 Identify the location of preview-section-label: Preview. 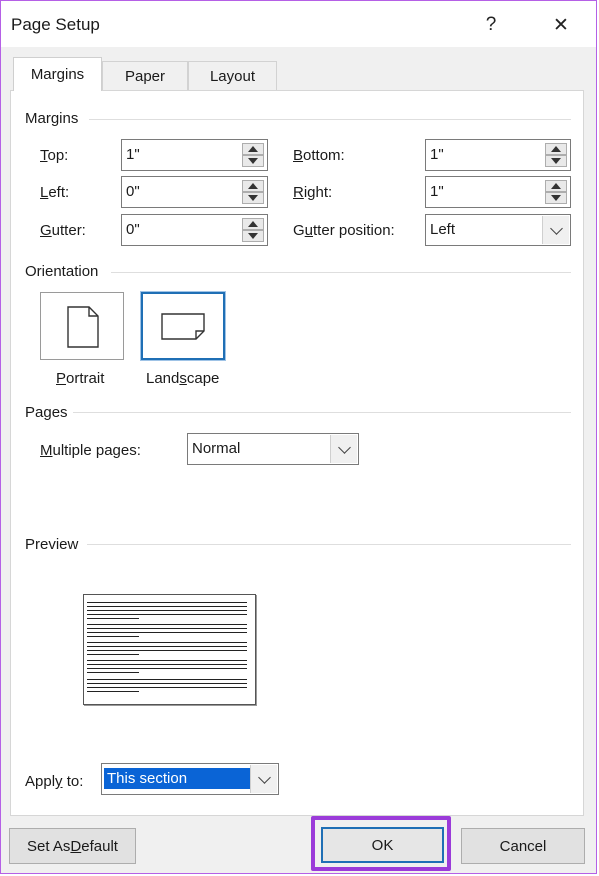
(52, 544).